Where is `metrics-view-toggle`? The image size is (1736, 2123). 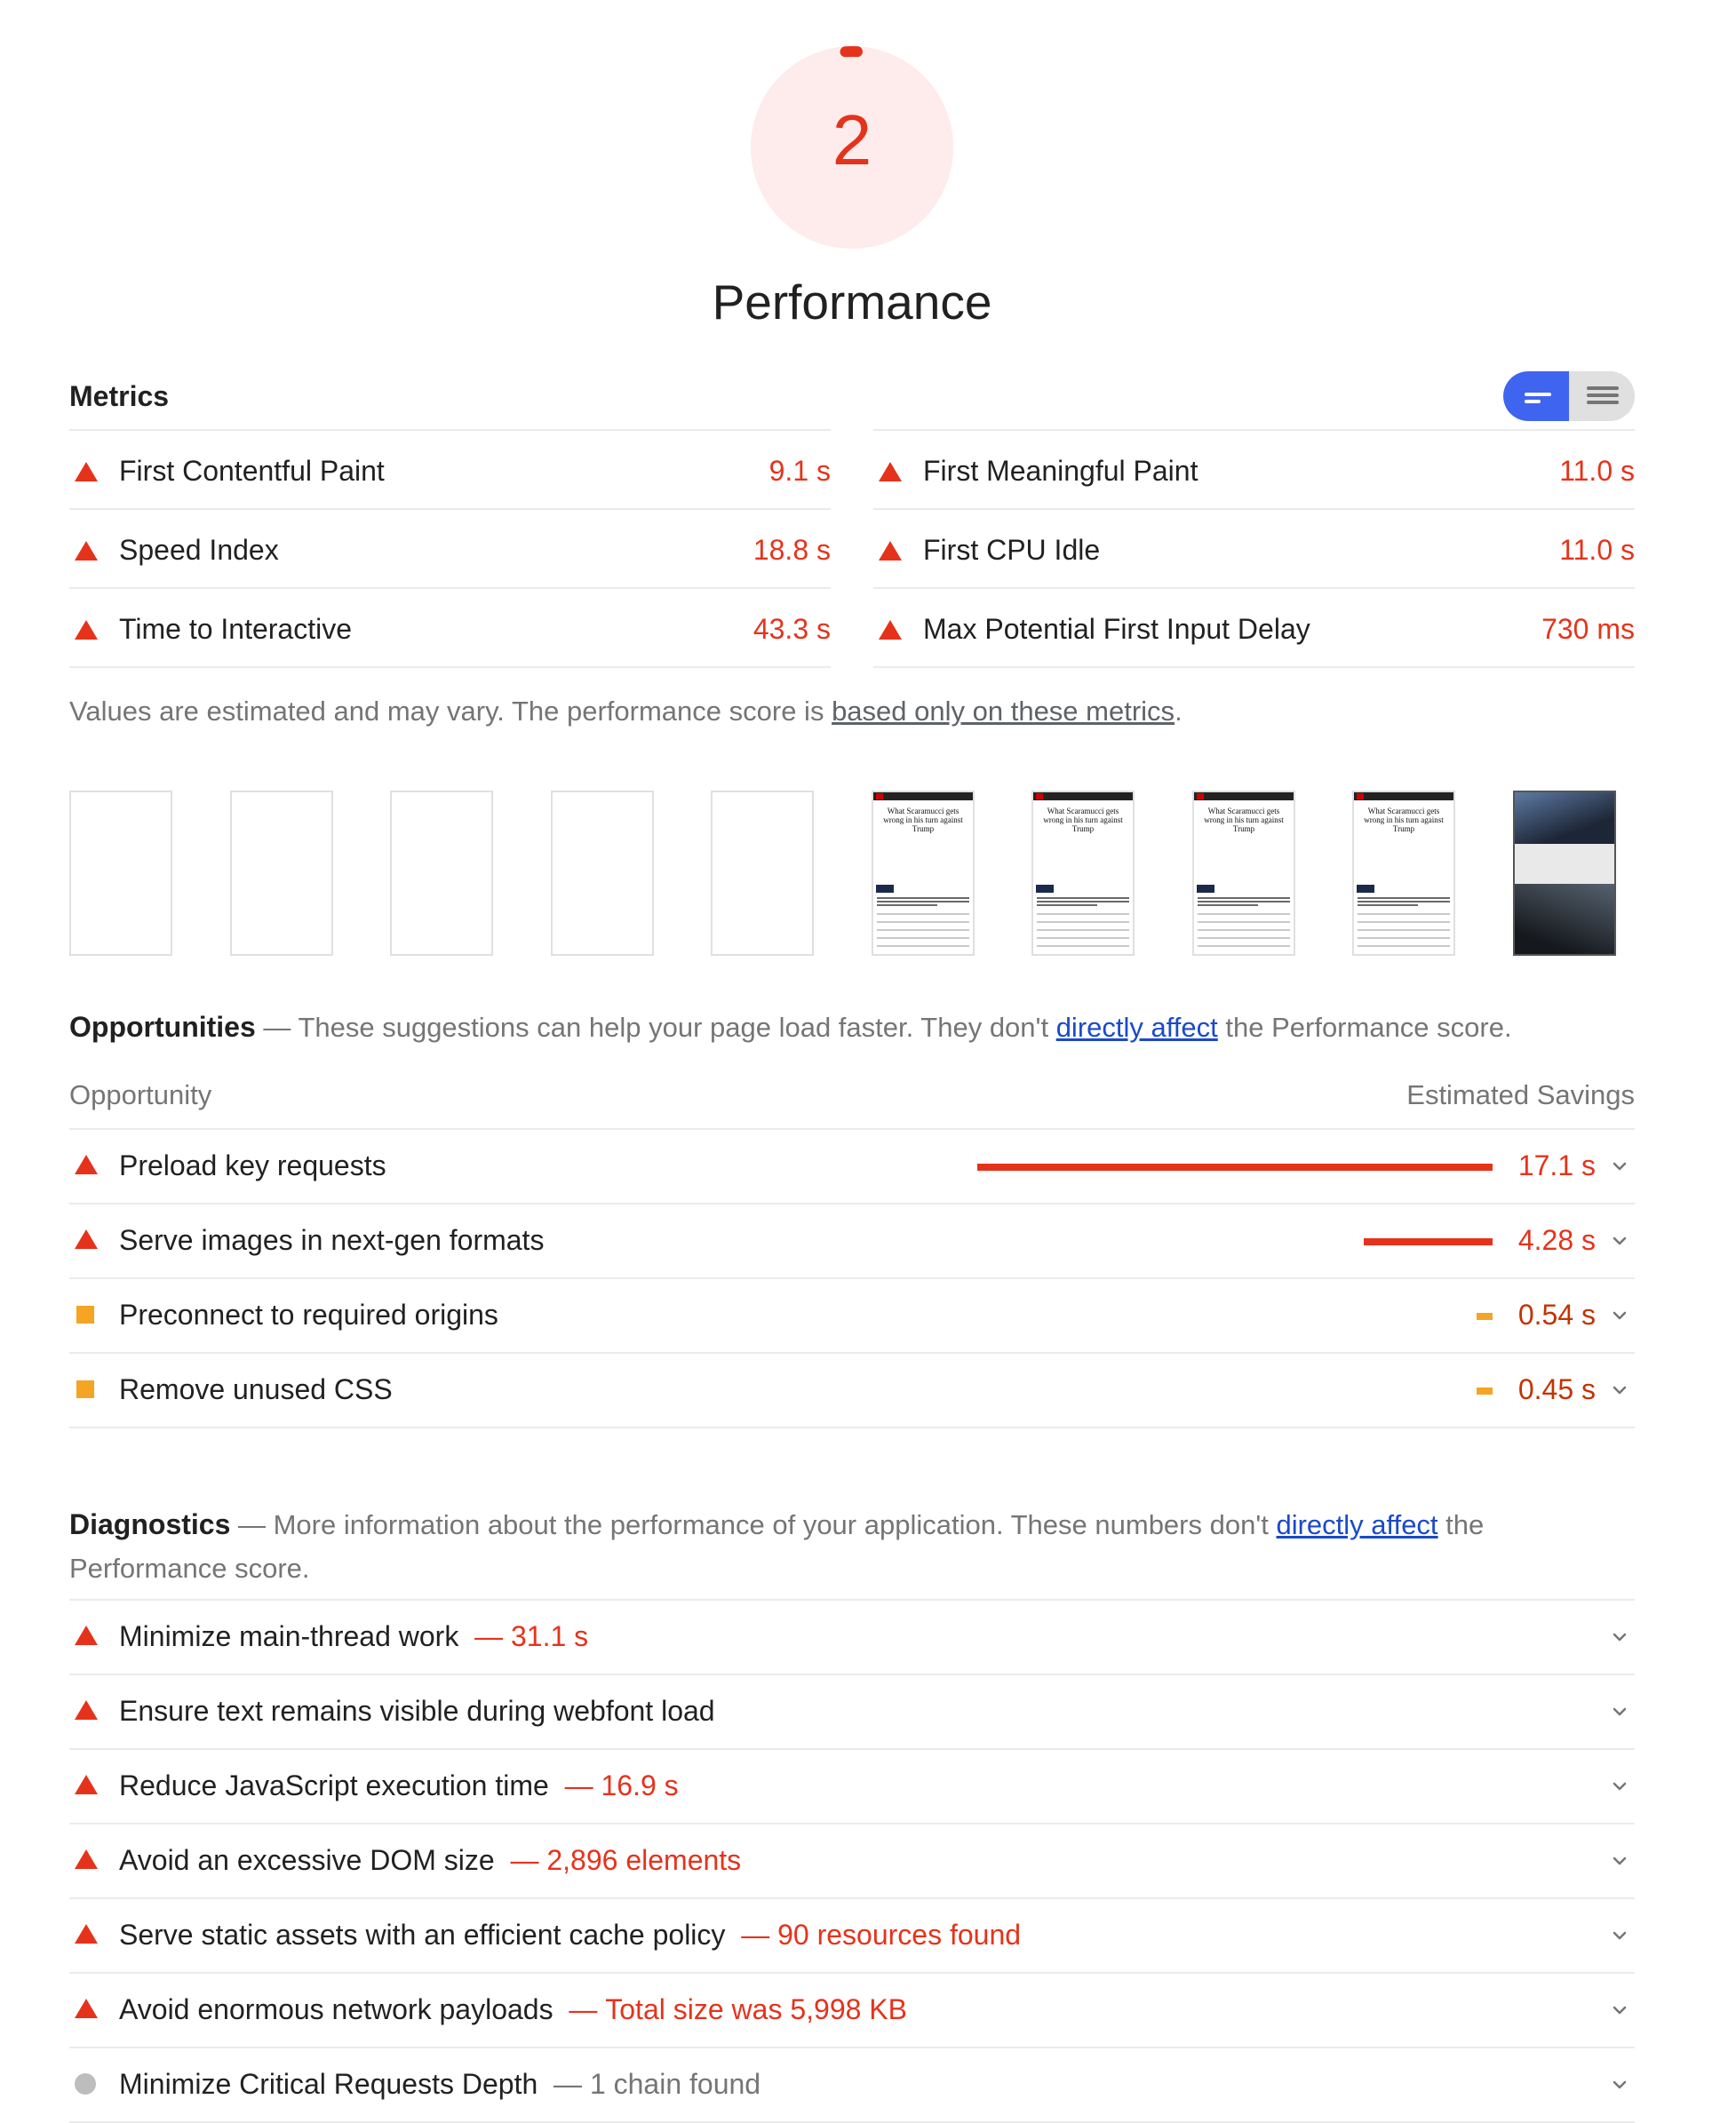
metrics-view-toggle is located at coordinates (1569, 396).